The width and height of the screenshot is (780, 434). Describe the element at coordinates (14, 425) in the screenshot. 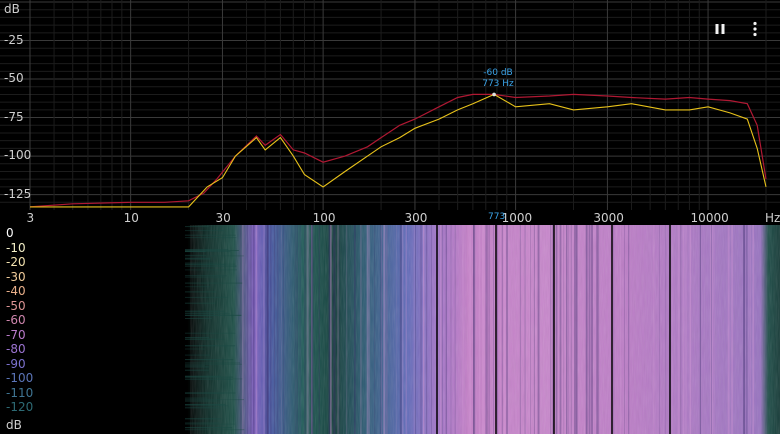

I see `spectrogram-unit: dB` at that location.